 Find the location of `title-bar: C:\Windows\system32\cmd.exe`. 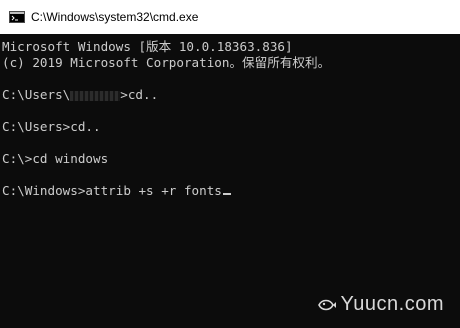

title-bar: C:\Windows\system32\cmd.exe is located at coordinates (230, 17).